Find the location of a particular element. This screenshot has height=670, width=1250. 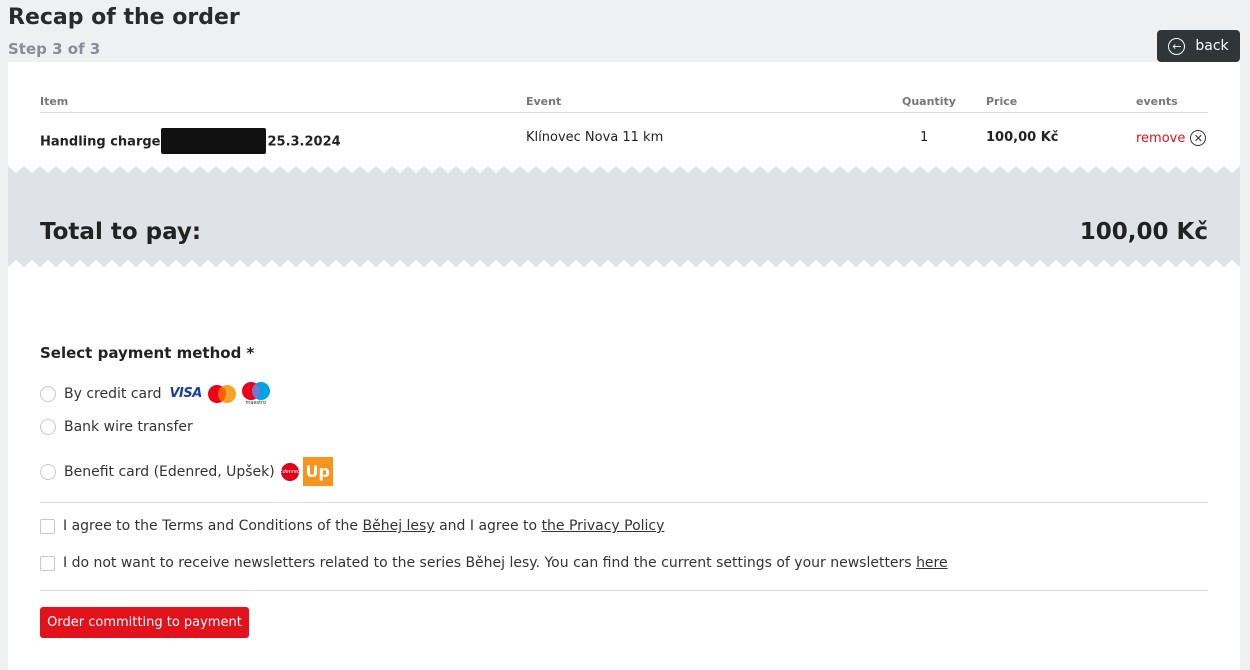

total-label: Total to pay: is located at coordinates (121, 232).